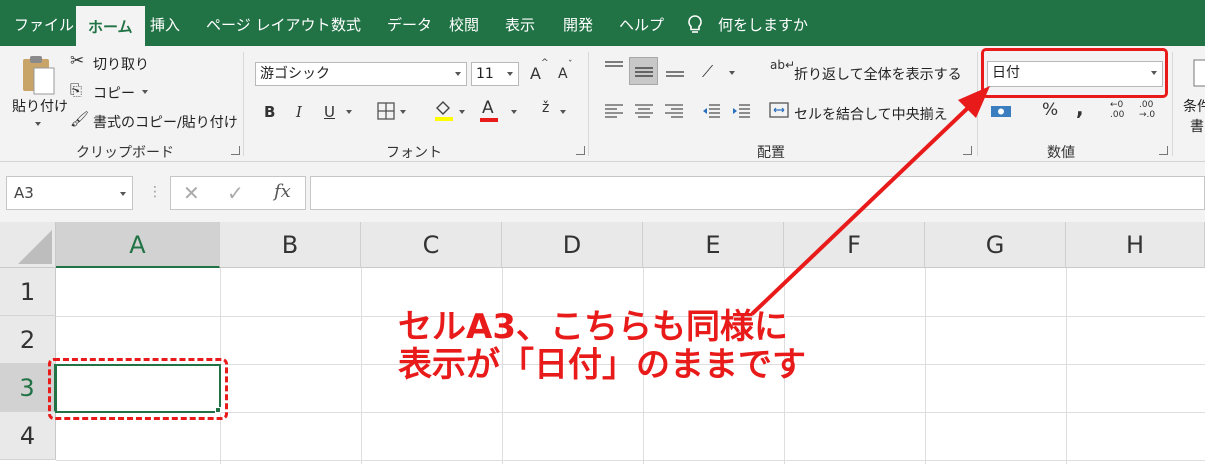 The image size is (1205, 464). Describe the element at coordinates (349, 112) in the screenshot. I see `underline-dropdown` at that location.